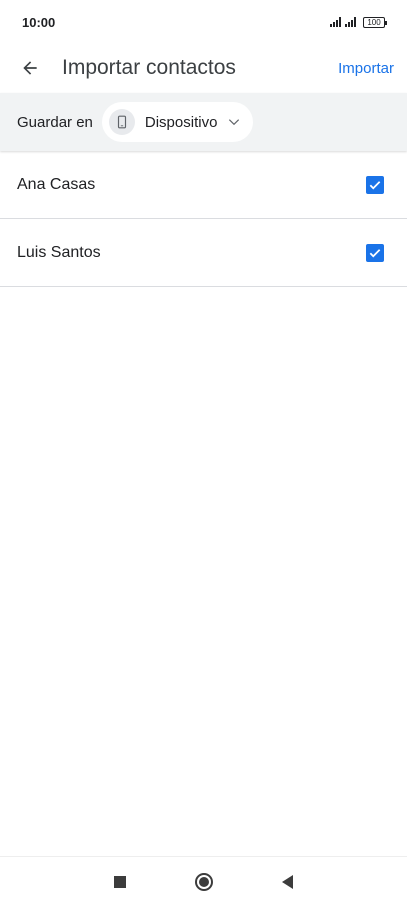 The image size is (407, 906). What do you see at coordinates (56, 184) in the screenshot?
I see `contact-name: Ana Casas` at bounding box center [56, 184].